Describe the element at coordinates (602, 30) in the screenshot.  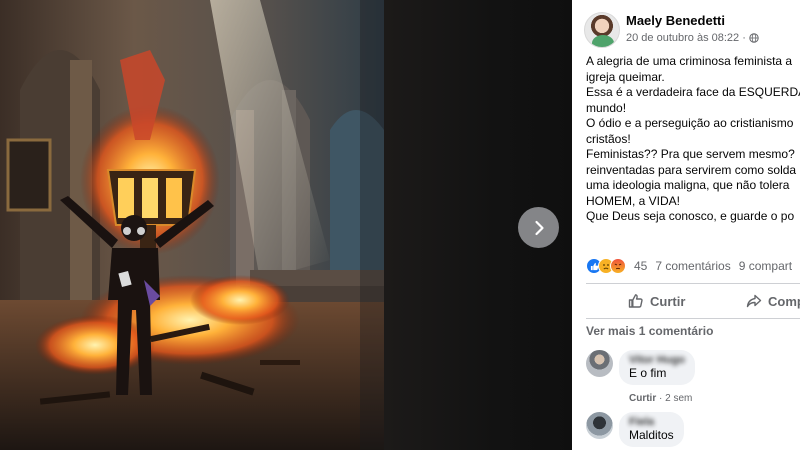
I see `author-avatar` at that location.